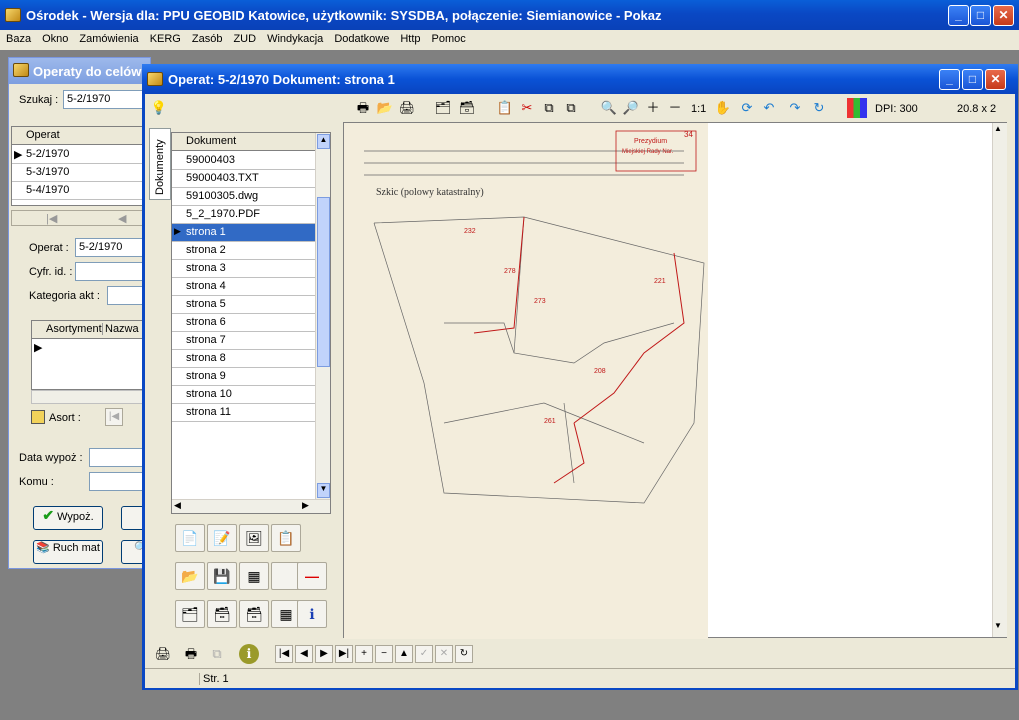 The image size is (1019, 720). What do you see at coordinates (159, 108) in the screenshot?
I see `bulb-icon: 💡` at bounding box center [159, 108].